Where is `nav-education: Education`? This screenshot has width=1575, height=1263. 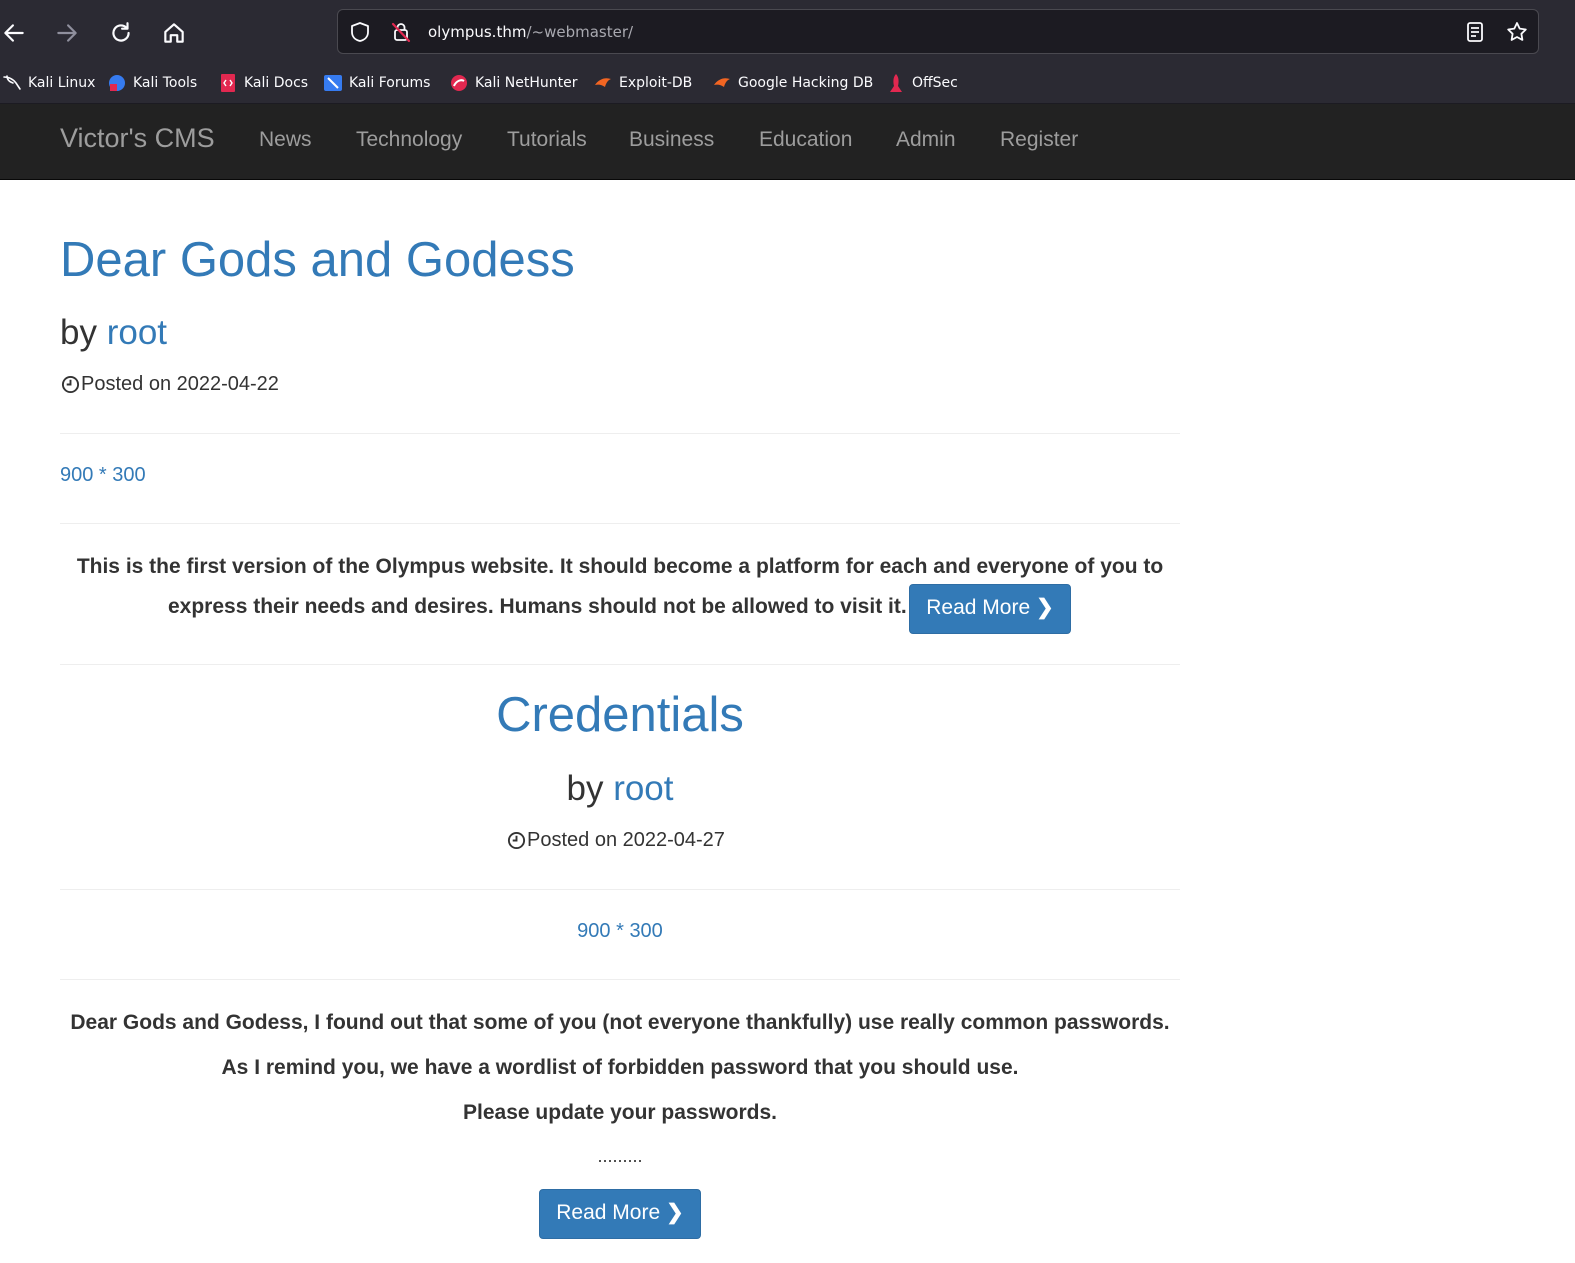 nav-education: Education is located at coordinates (805, 140).